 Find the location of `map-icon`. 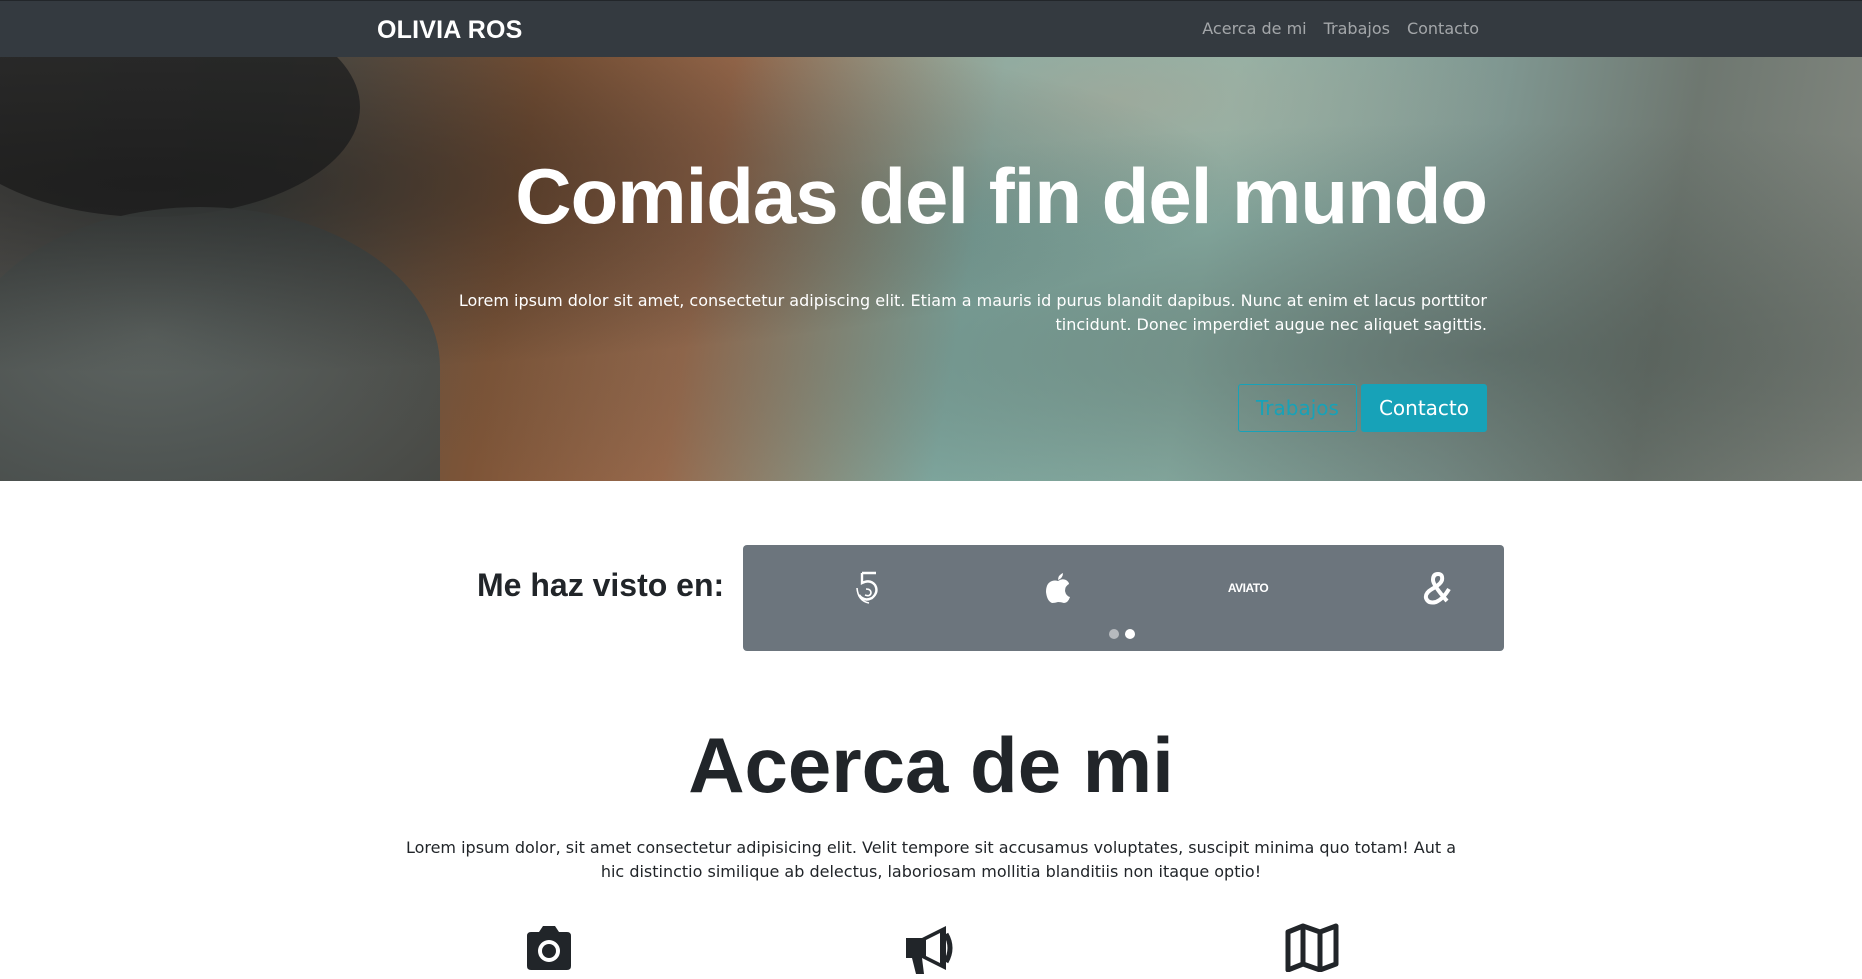

map-icon is located at coordinates (1314, 950).